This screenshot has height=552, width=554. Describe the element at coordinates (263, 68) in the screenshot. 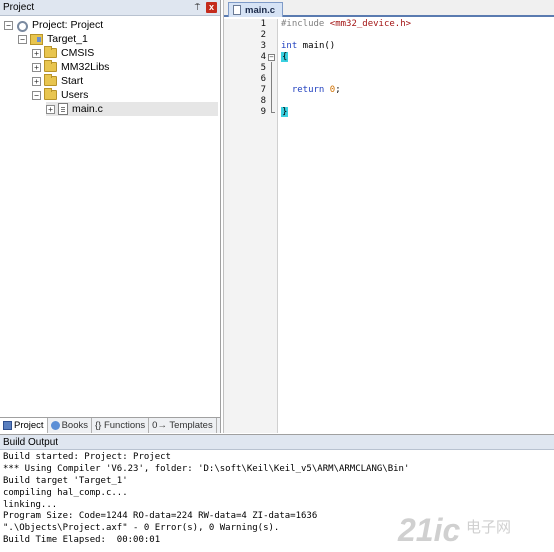

I see `line-number: 5` at that location.